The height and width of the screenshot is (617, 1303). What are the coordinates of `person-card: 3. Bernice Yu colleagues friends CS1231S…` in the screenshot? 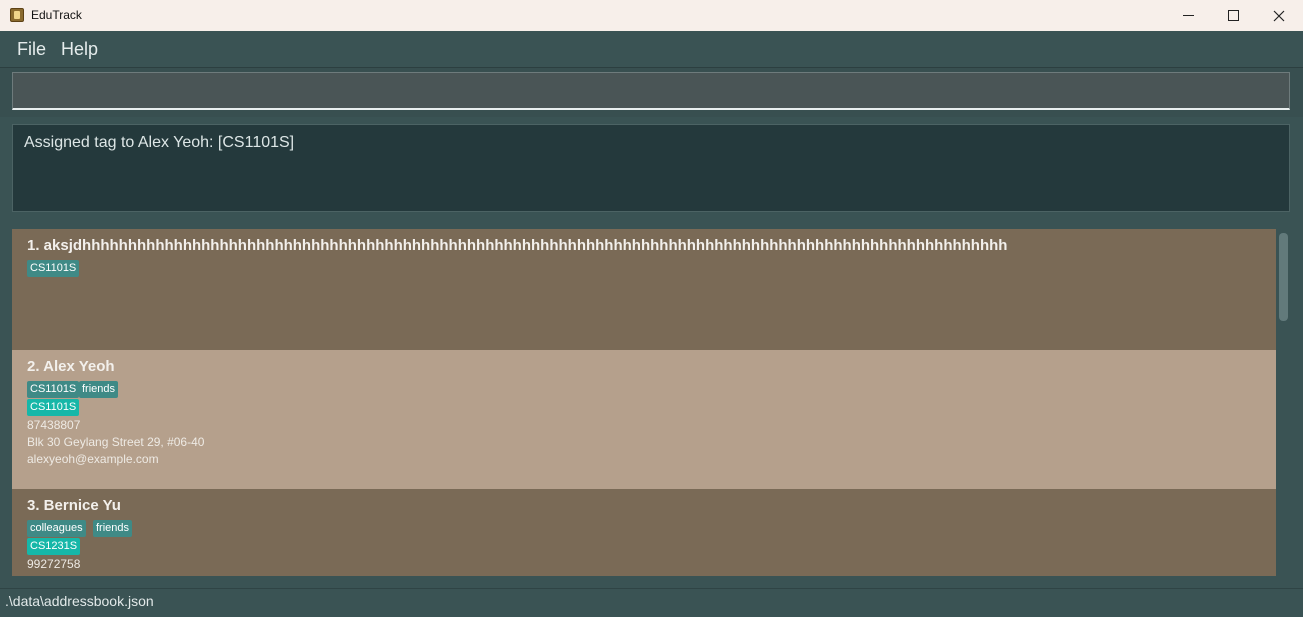 It's located at (644, 532).